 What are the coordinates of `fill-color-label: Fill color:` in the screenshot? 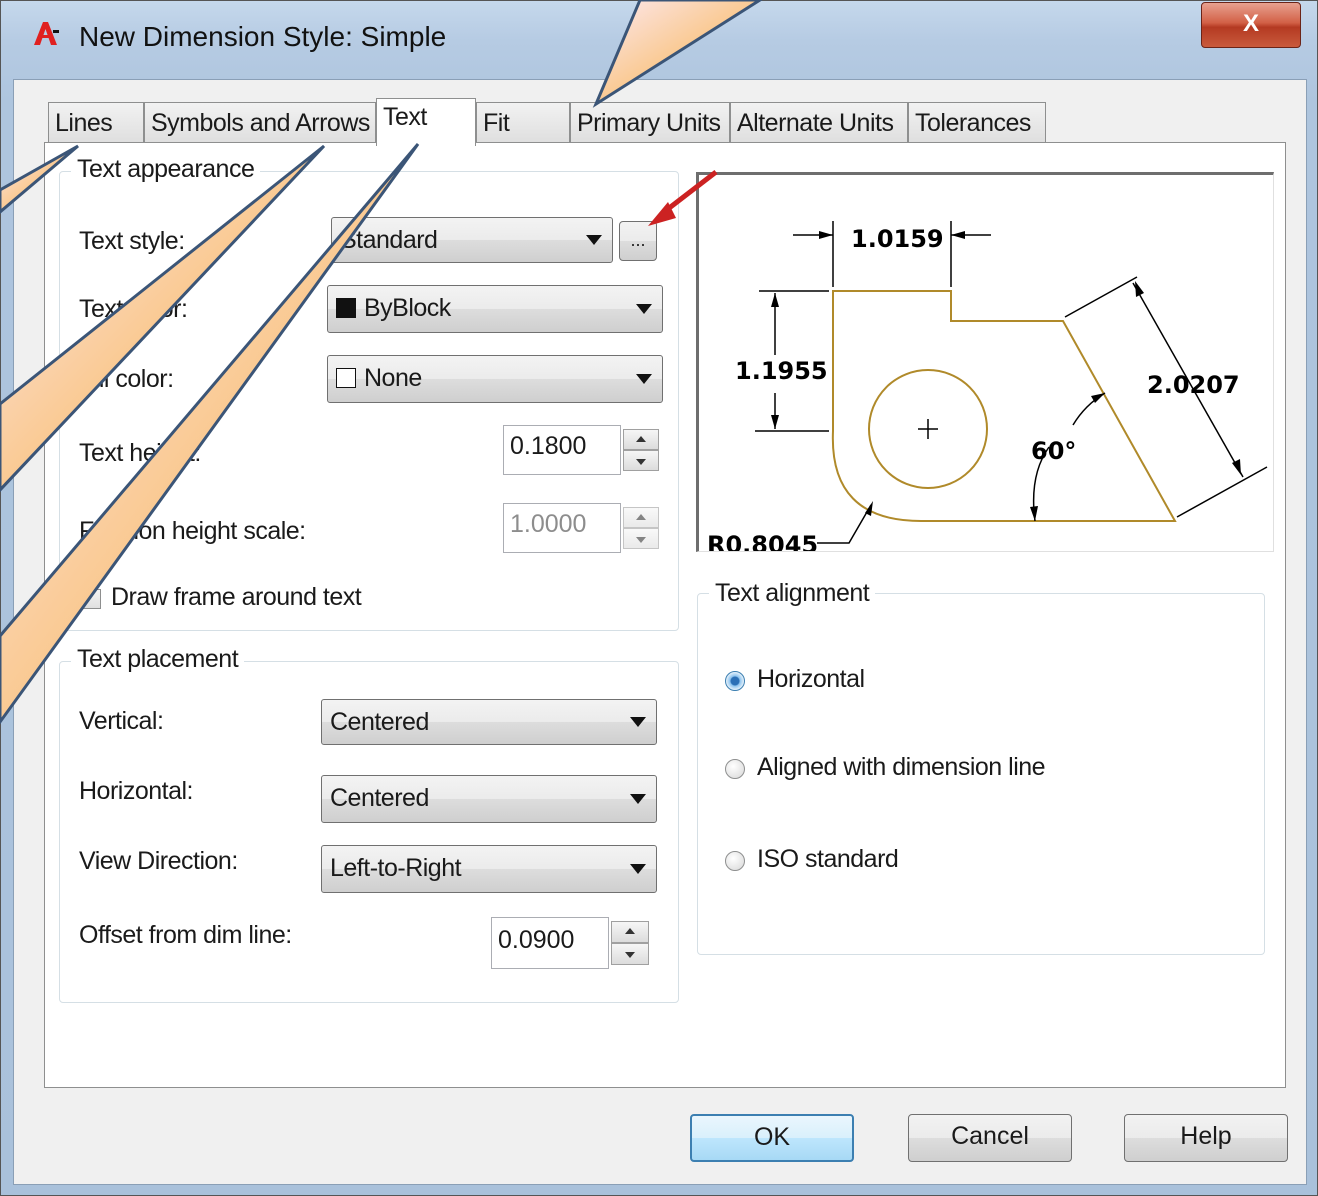 It's located at (126, 379).